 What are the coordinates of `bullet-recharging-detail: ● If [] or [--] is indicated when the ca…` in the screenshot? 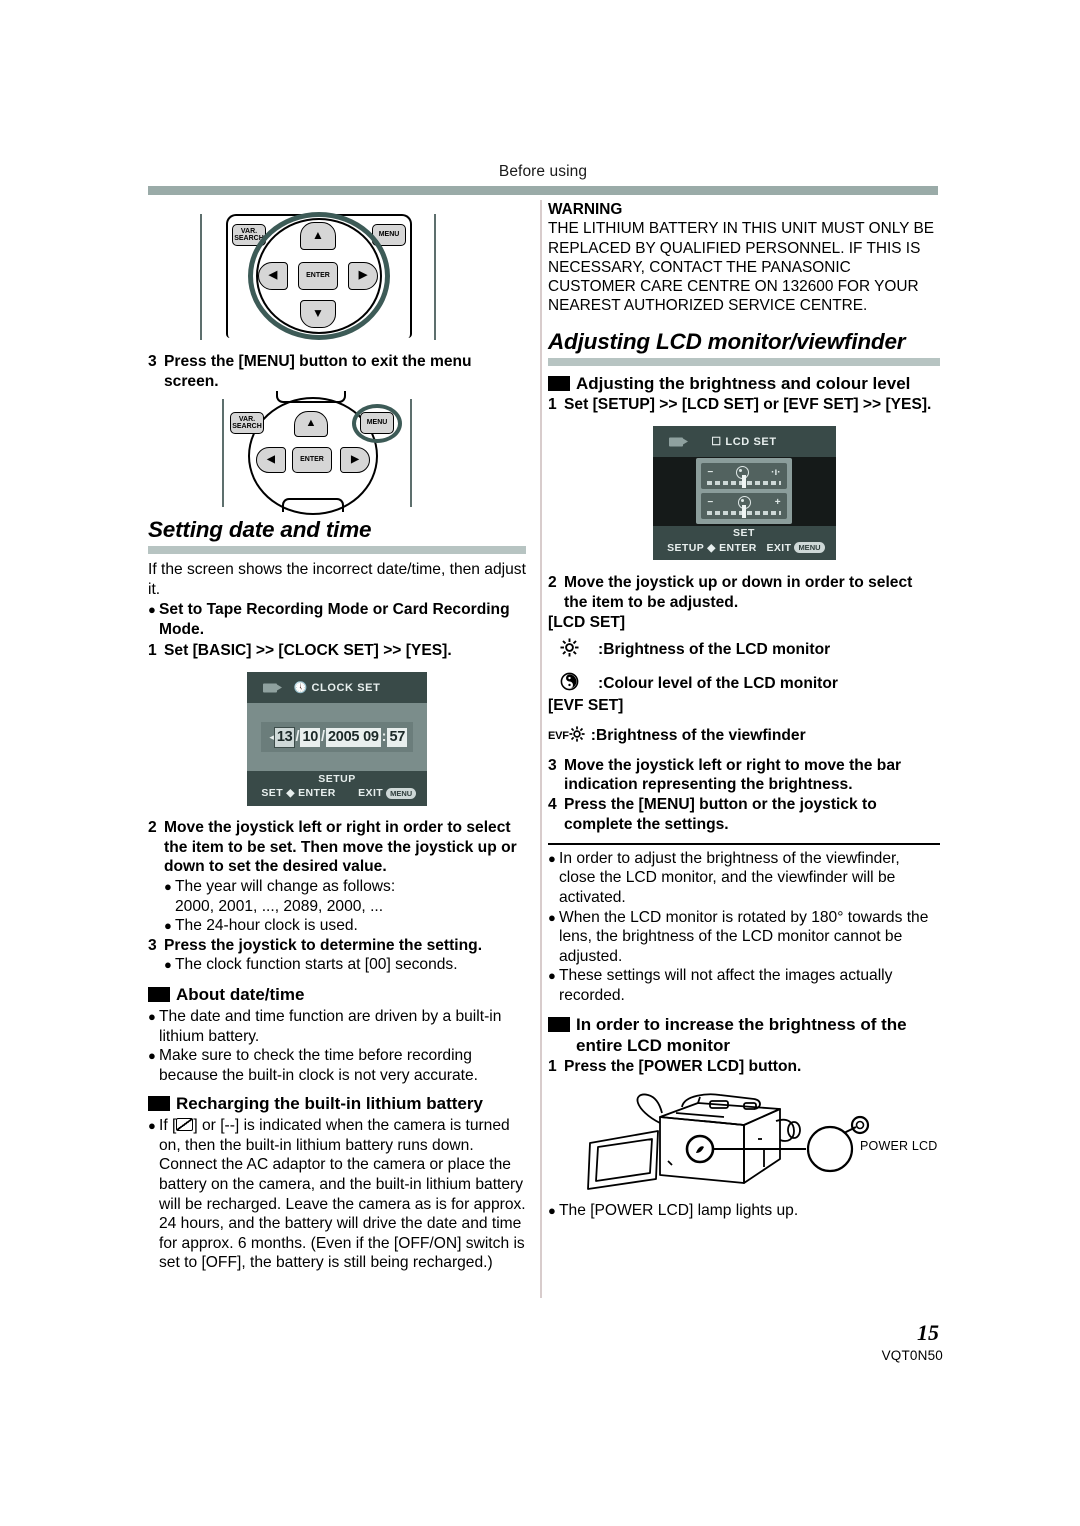 It's located at (337, 1194).